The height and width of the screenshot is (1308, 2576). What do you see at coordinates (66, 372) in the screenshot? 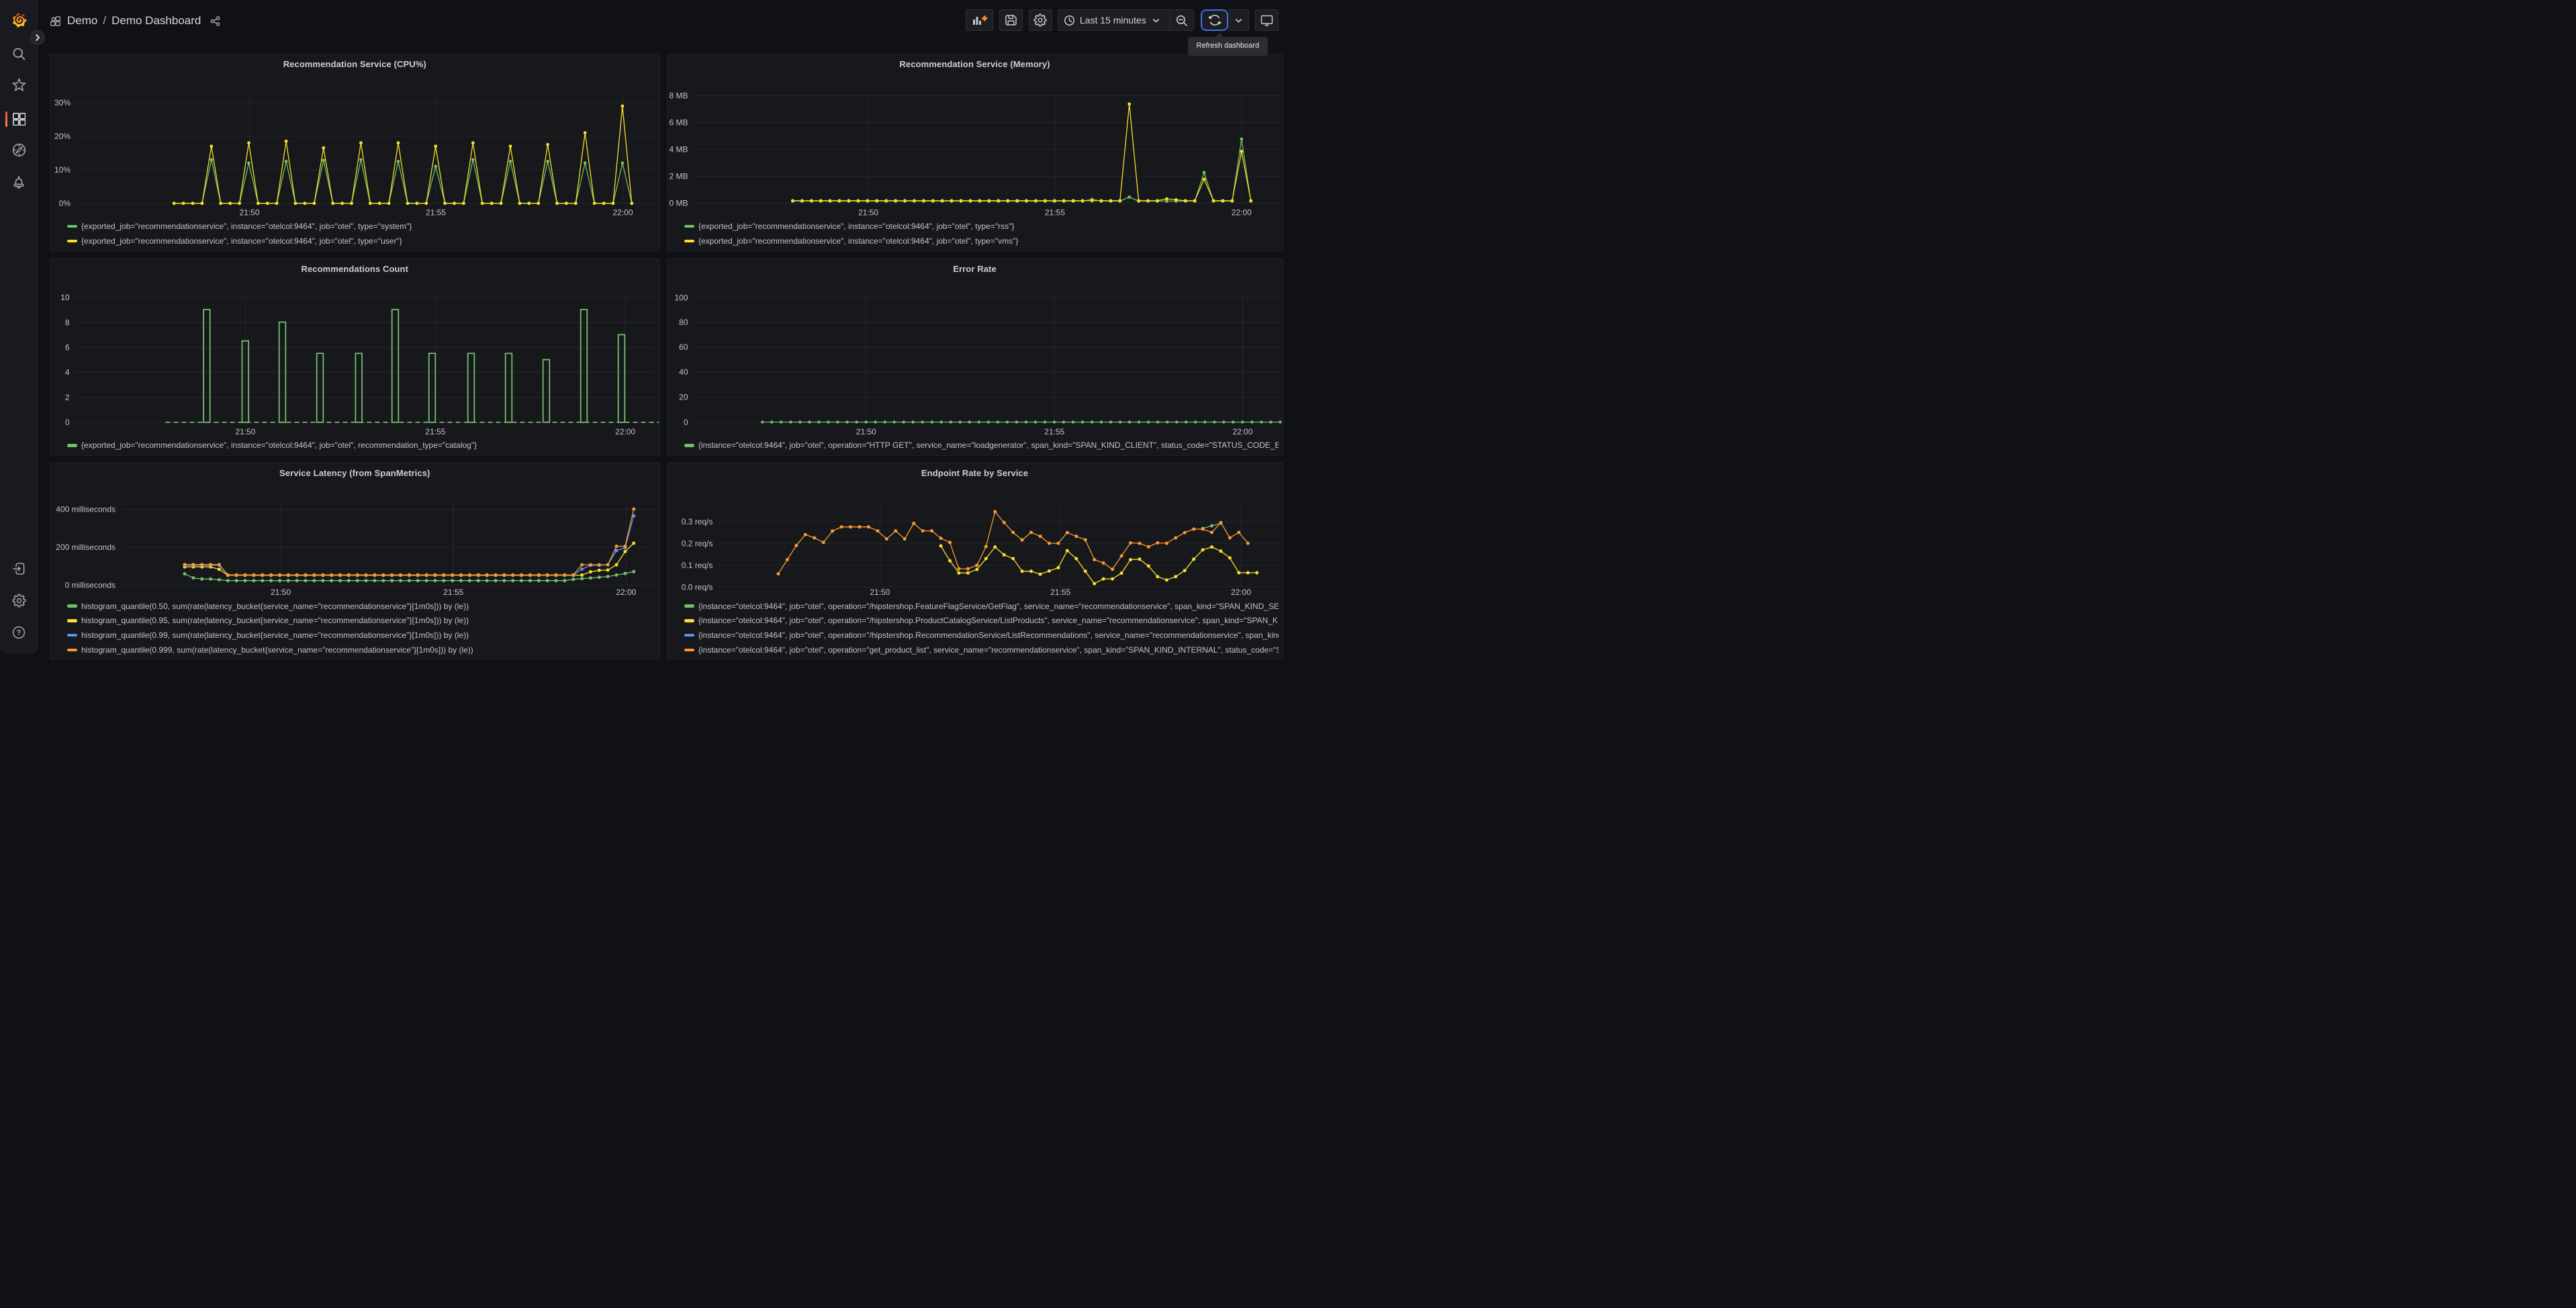
I see `svg-text: 4` at bounding box center [66, 372].